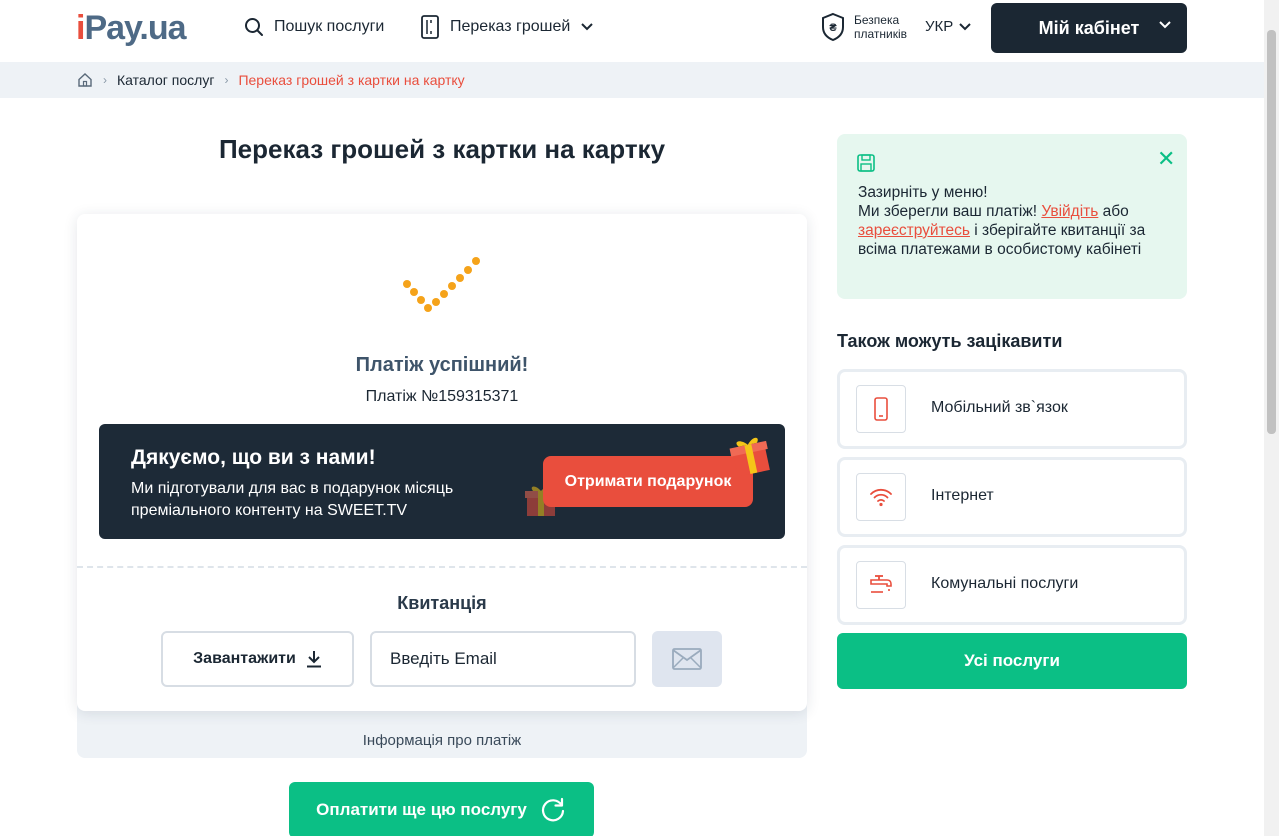  Describe the element at coordinates (914, 230) in the screenshot. I see `register-link: зареєструйтесь` at that location.